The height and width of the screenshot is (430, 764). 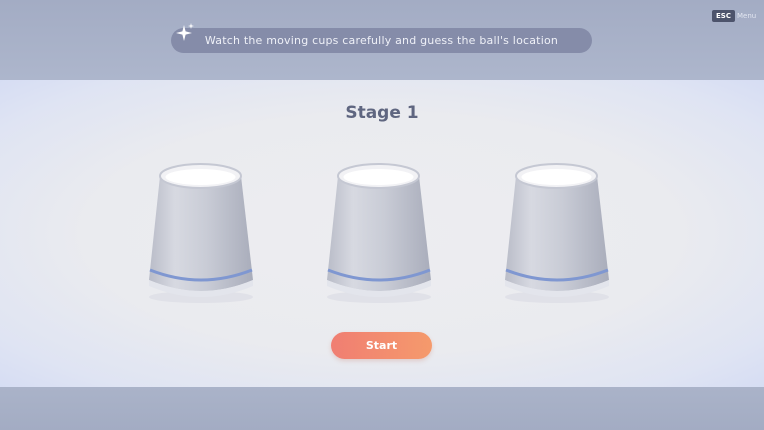 What do you see at coordinates (746, 16) in the screenshot?
I see `menu-label: Menu` at bounding box center [746, 16].